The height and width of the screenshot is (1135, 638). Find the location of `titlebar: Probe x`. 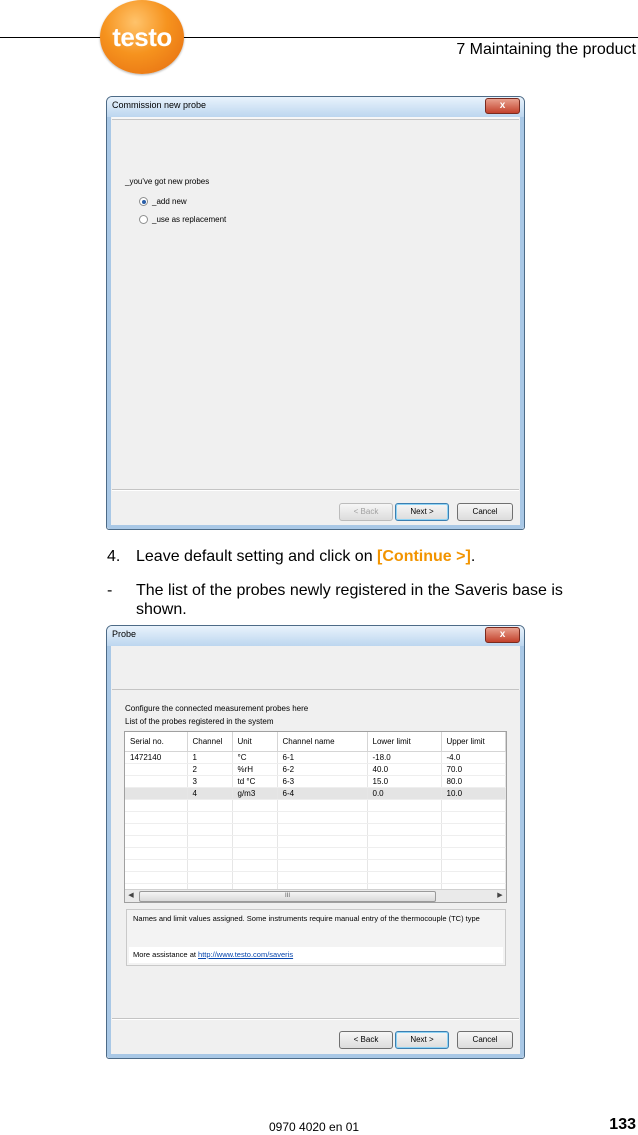

titlebar: Probe x is located at coordinates (315, 636).